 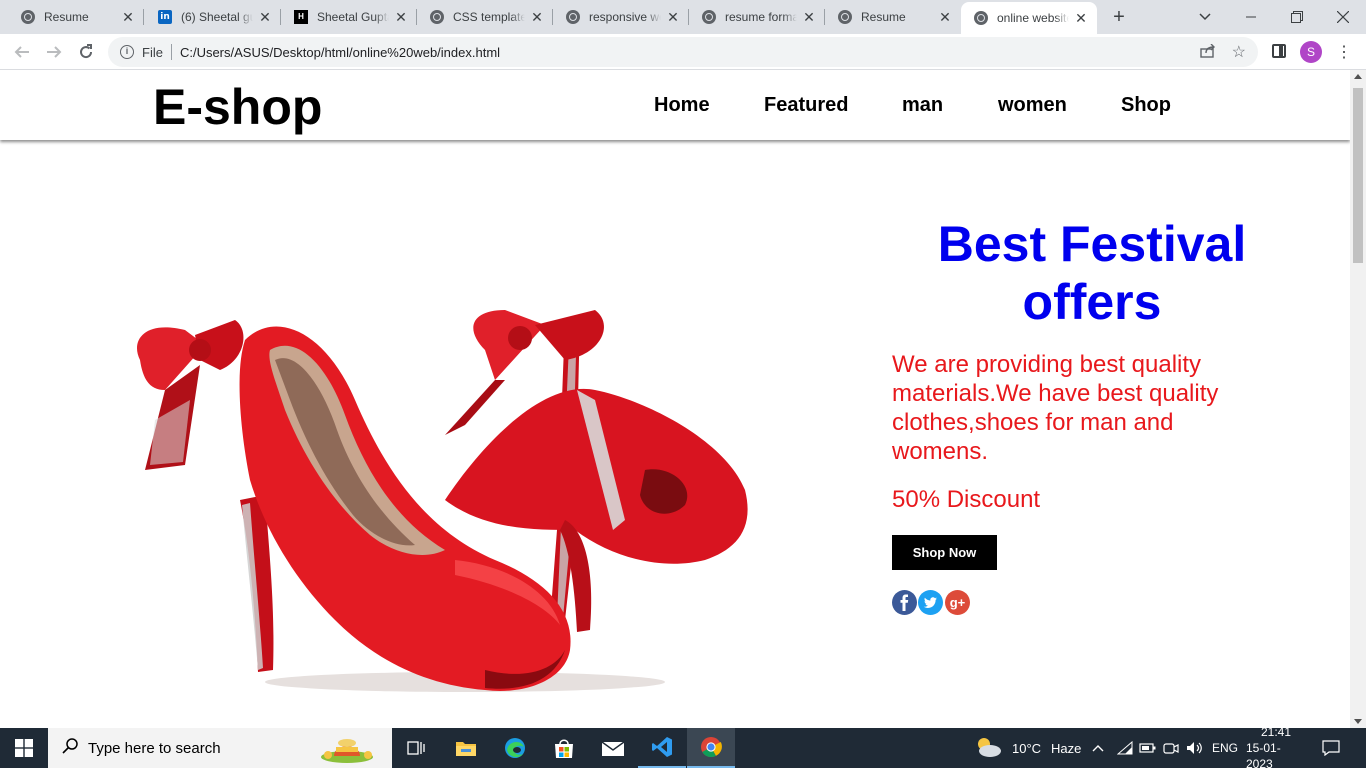 I want to click on new-tab-button: +, so click(x=1119, y=17).